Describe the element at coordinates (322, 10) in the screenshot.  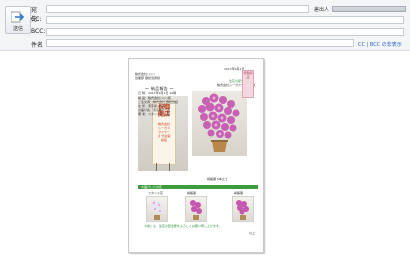
I see `from-label: 差出人` at that location.